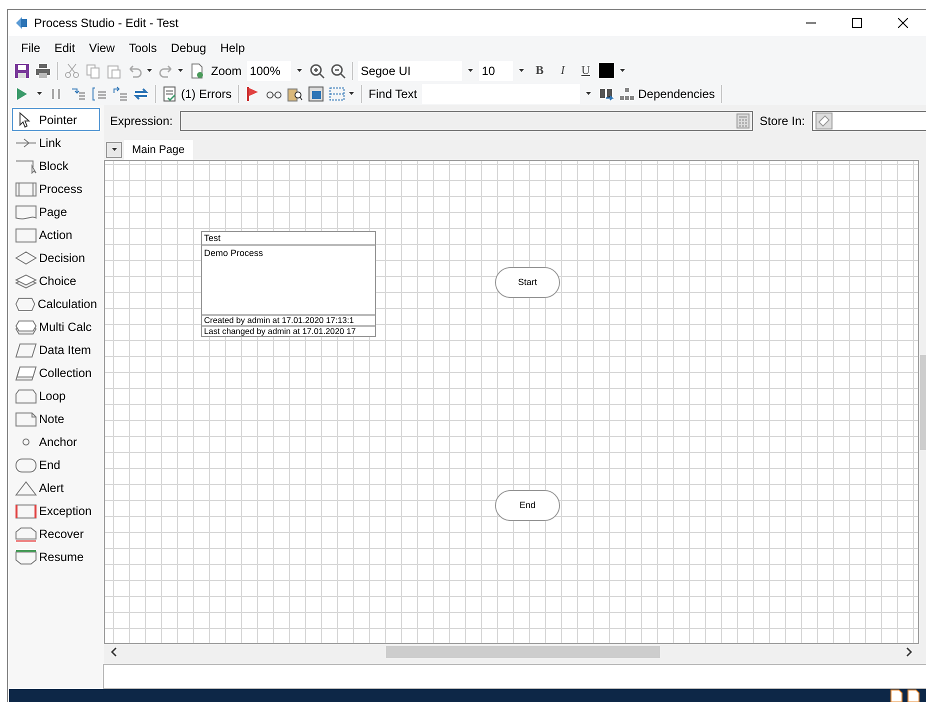 Image resolution: width=926 pixels, height=702 pixels. Describe the element at coordinates (26, 258) in the screenshot. I see `decision-icon` at that location.